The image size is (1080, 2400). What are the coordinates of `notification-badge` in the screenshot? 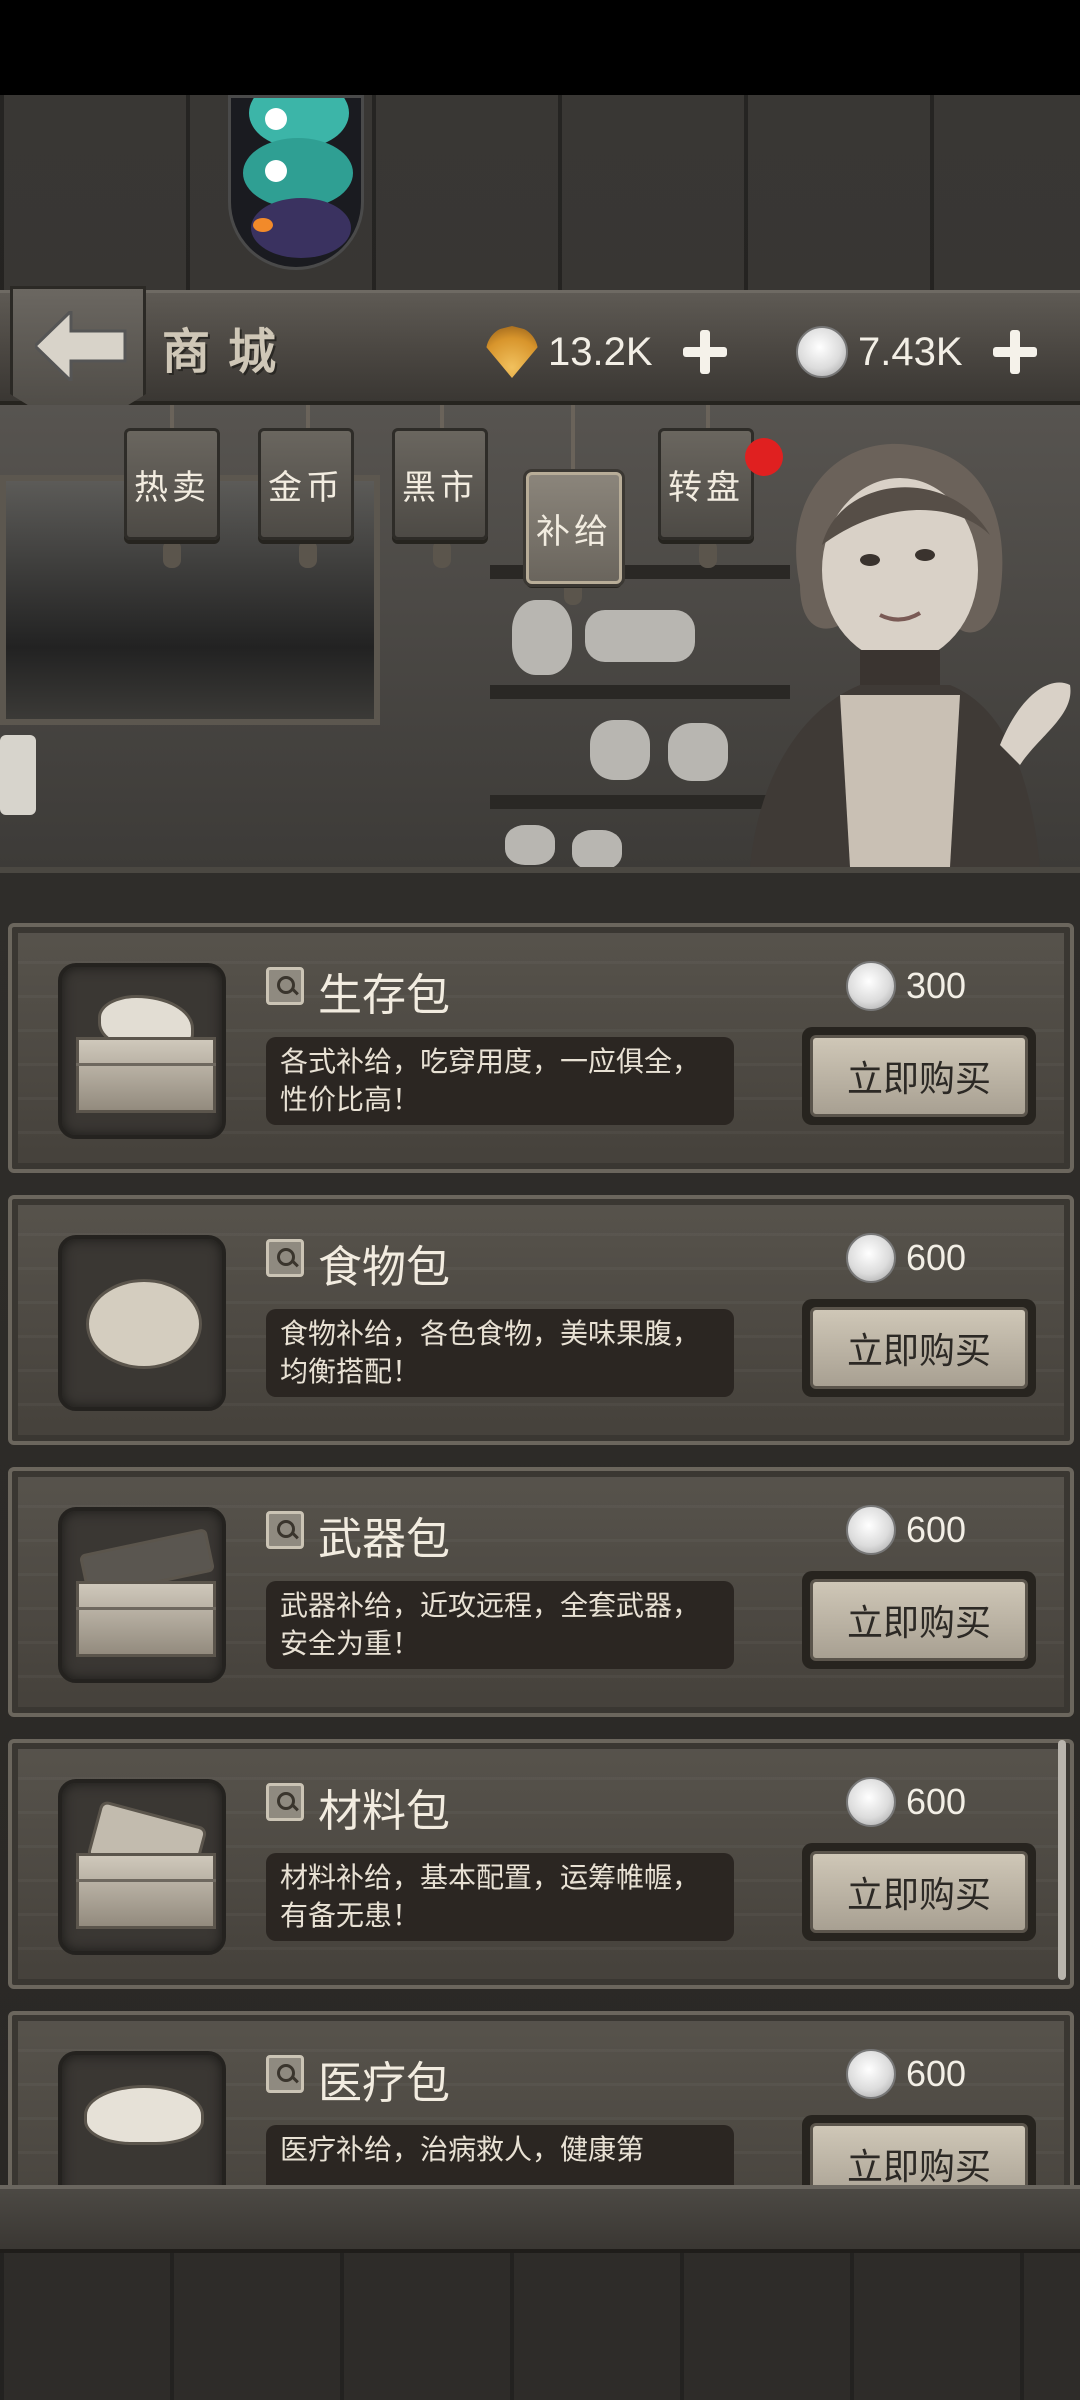 It's located at (764, 457).